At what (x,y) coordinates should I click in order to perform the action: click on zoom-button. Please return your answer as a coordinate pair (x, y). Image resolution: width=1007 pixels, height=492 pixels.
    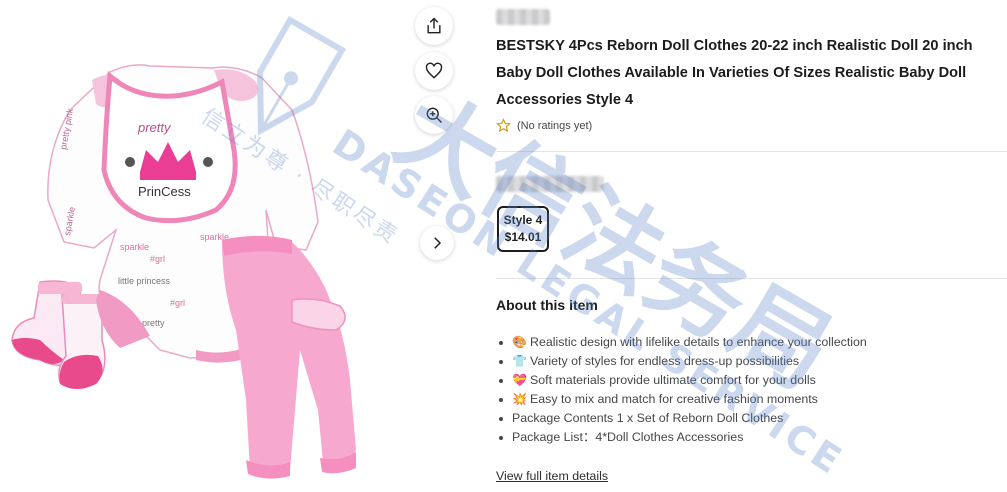
    Looking at the image, I should click on (434, 115).